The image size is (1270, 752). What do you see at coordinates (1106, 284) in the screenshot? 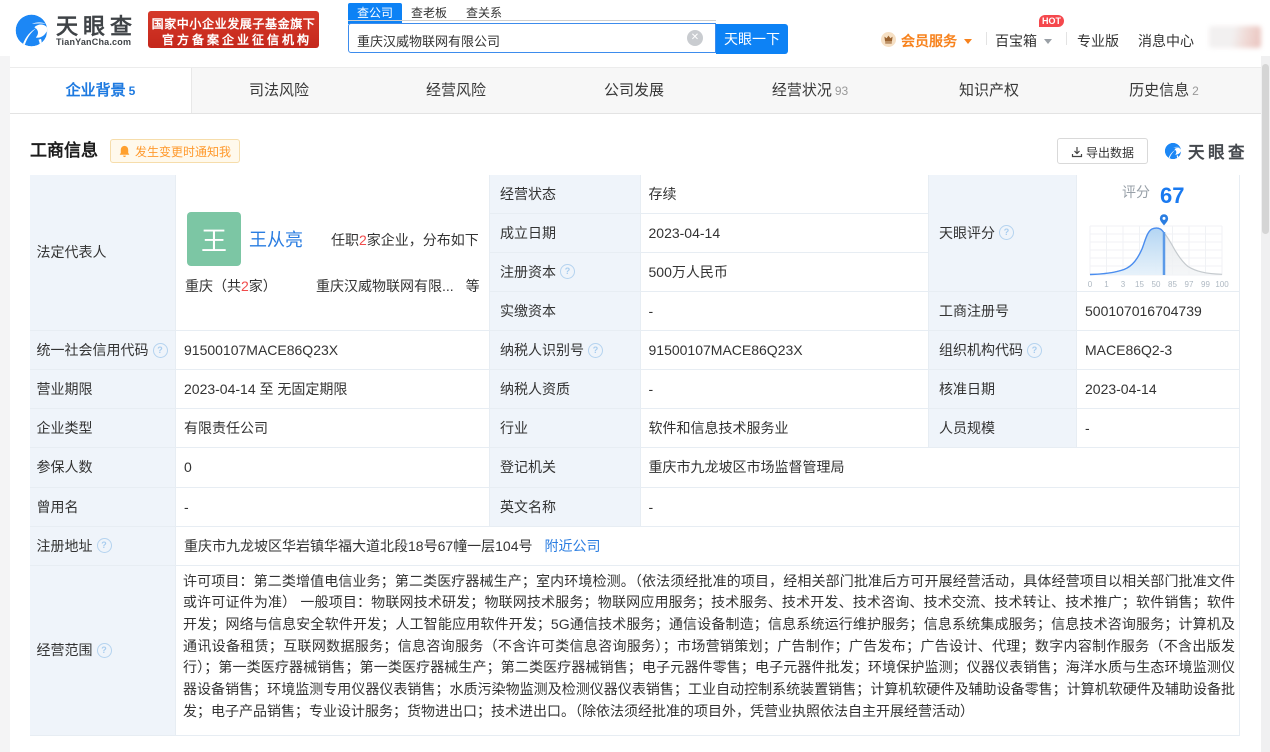
I see `svg-text: 1` at bounding box center [1106, 284].